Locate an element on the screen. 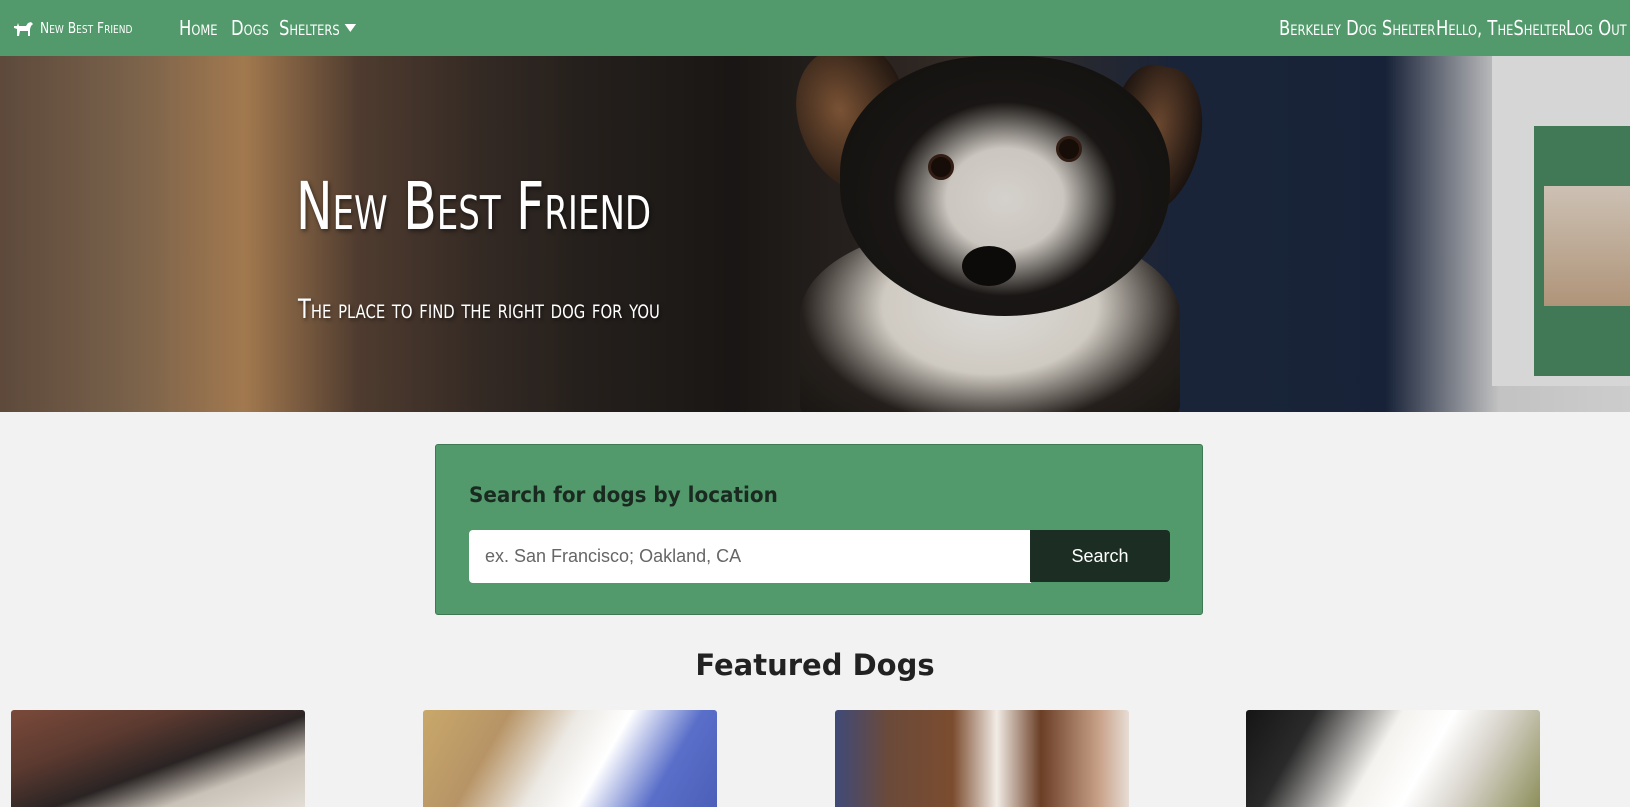 The width and height of the screenshot is (1630, 807). chevron-down-icon is located at coordinates (350, 28).